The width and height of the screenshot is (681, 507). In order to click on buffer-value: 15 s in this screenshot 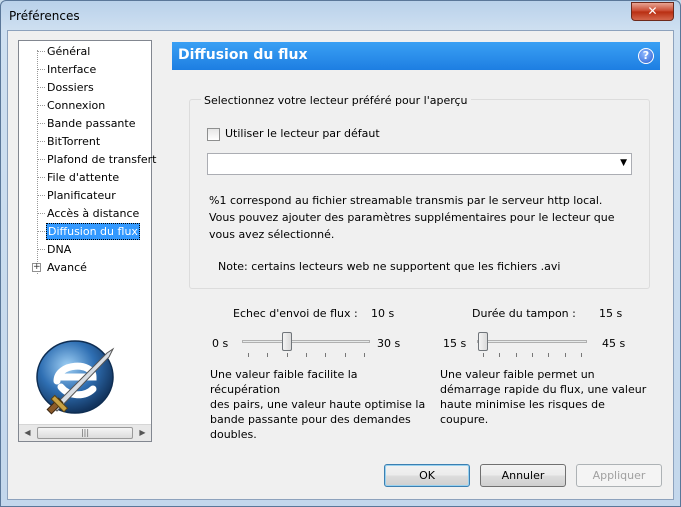, I will do `click(611, 313)`.